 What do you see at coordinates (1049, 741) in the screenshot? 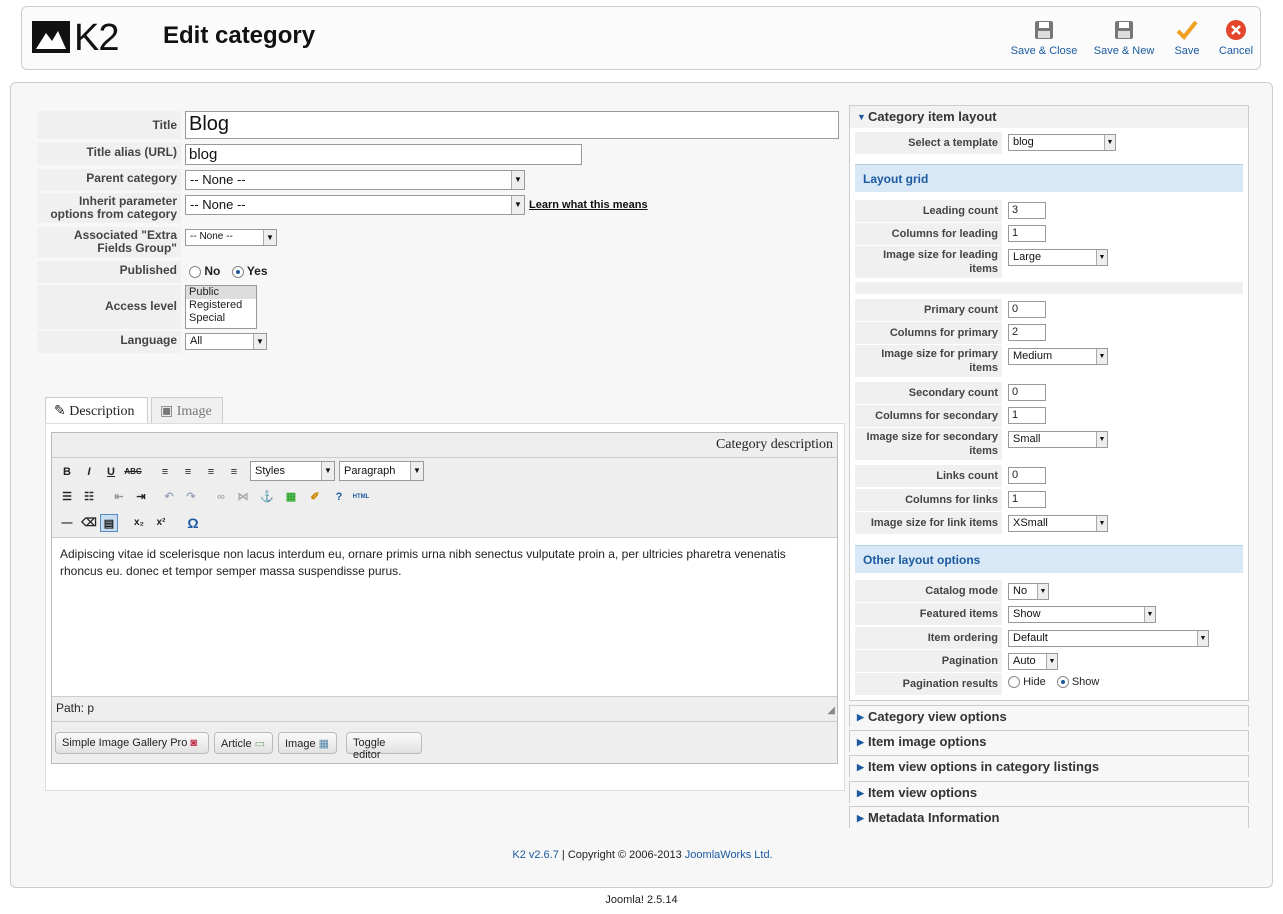
I see `item-image-options-panel: ▶ Item image options` at bounding box center [1049, 741].